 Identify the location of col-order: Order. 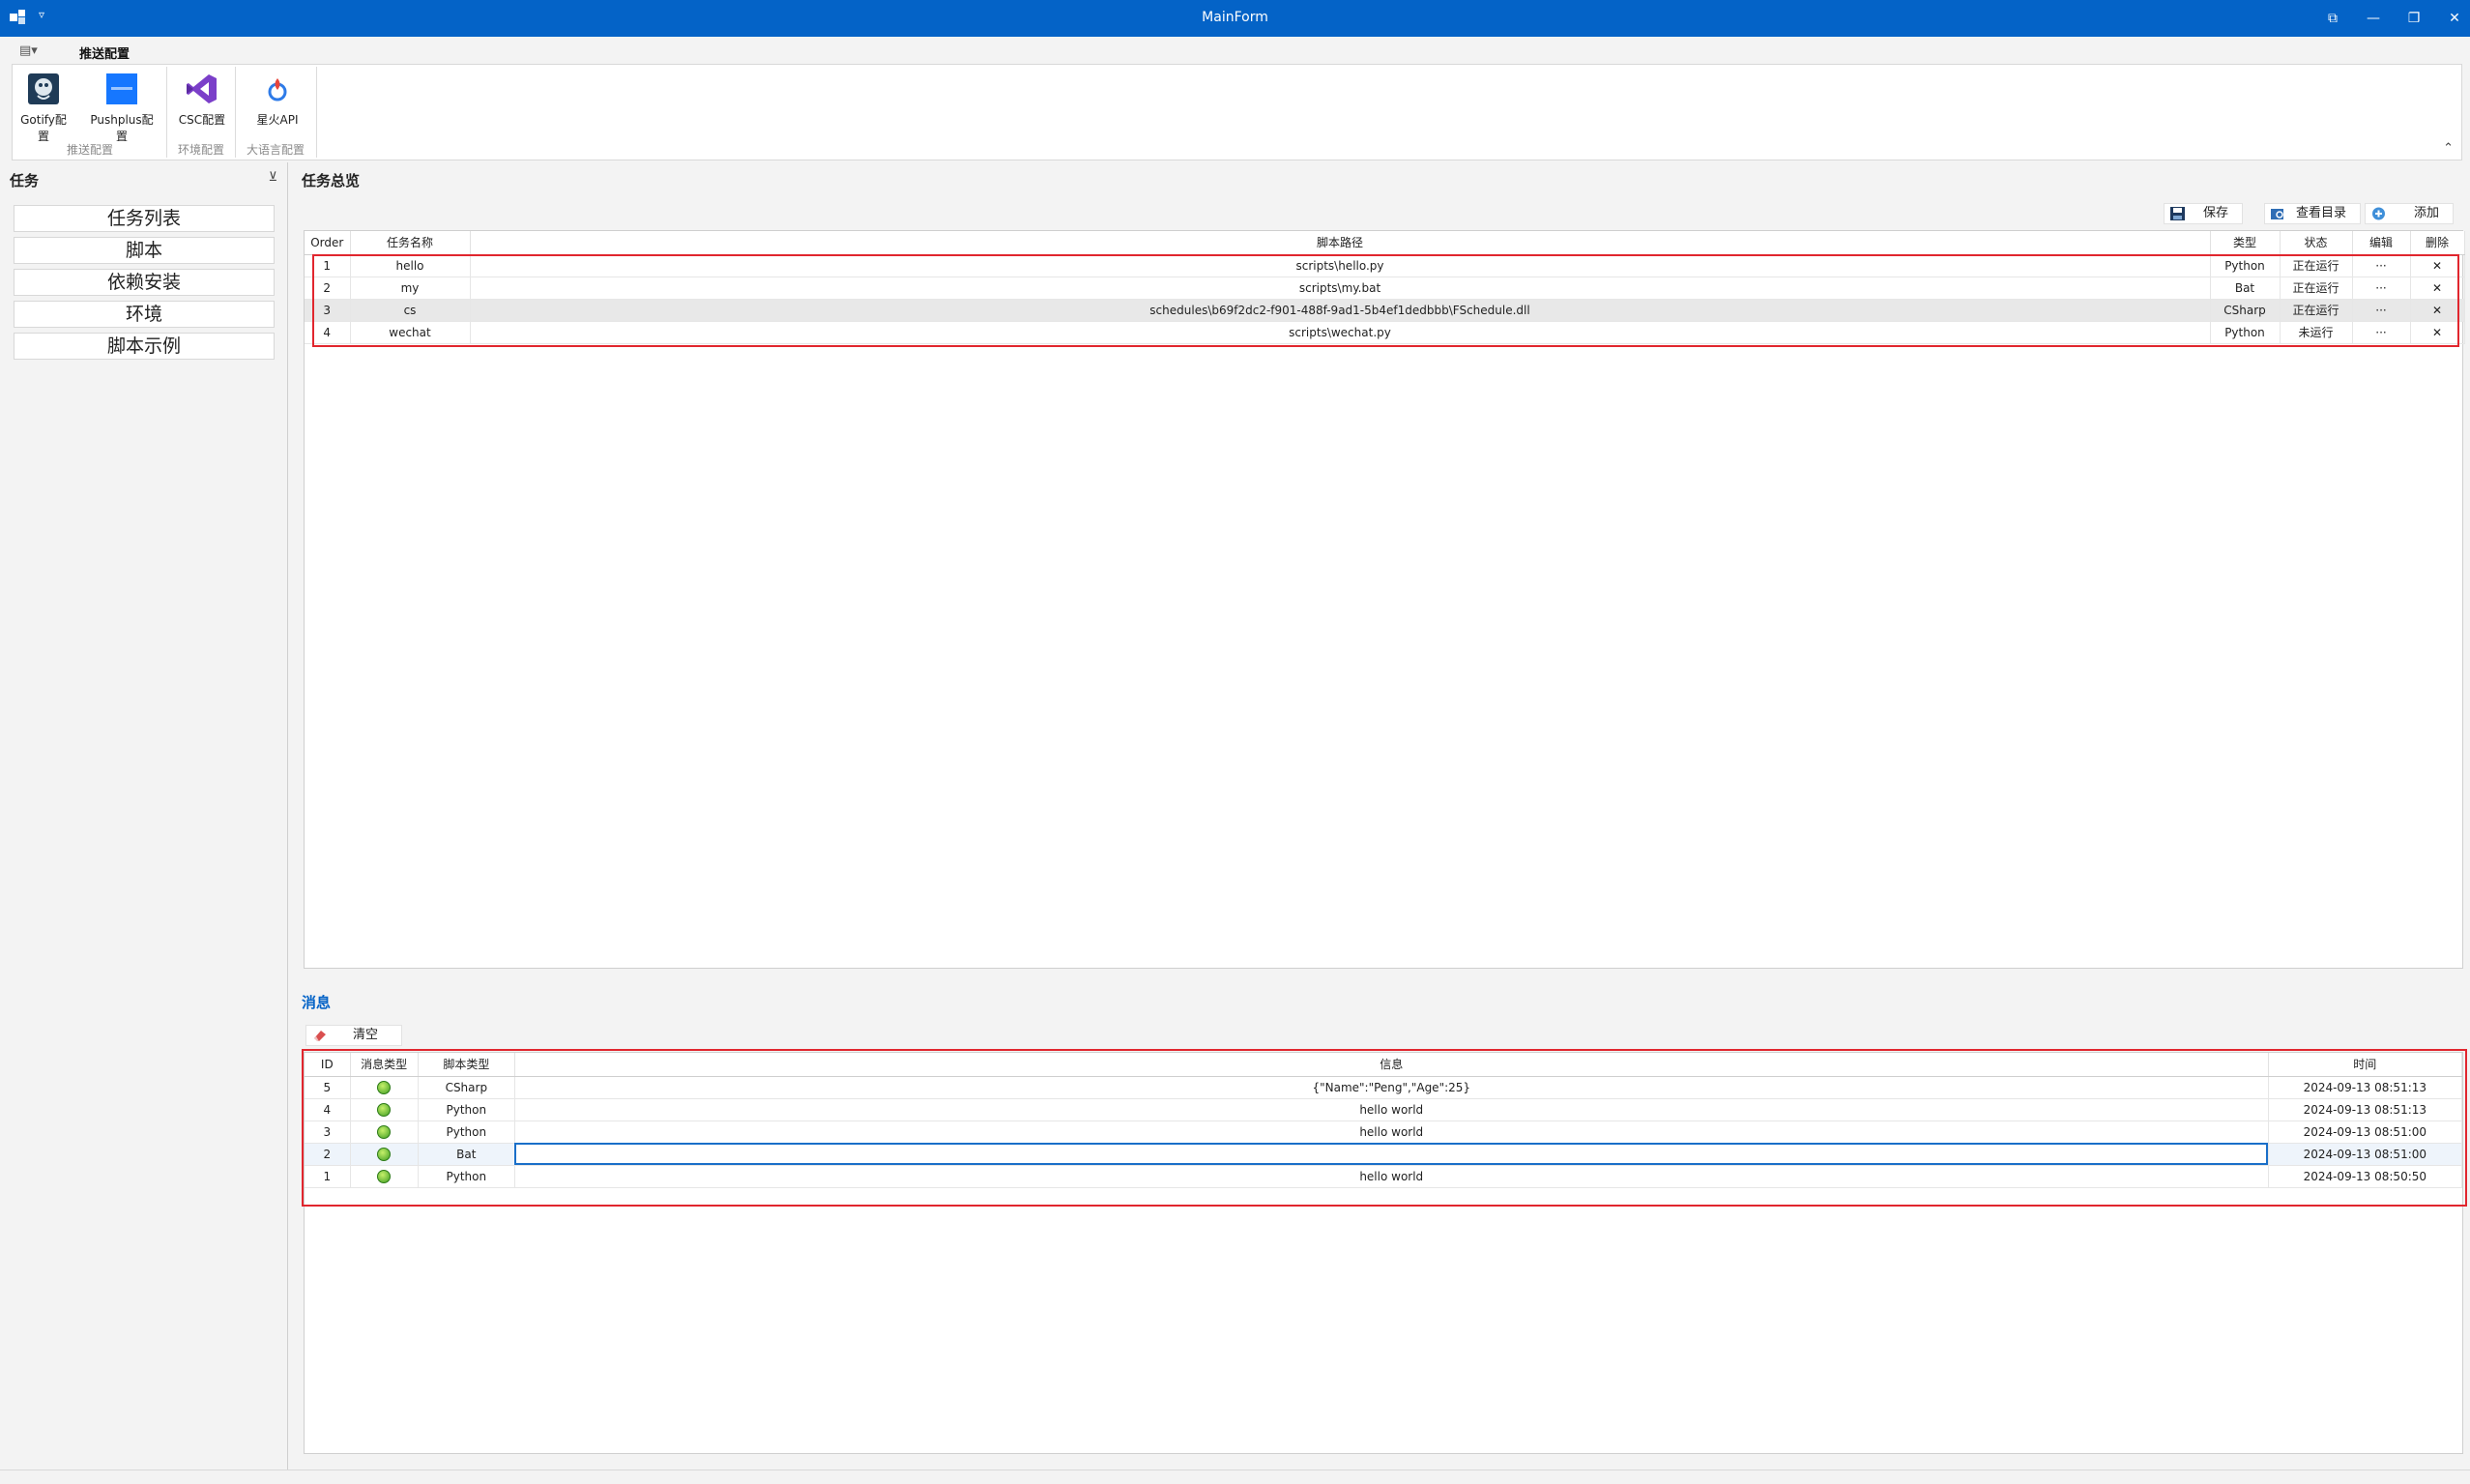
(328, 243).